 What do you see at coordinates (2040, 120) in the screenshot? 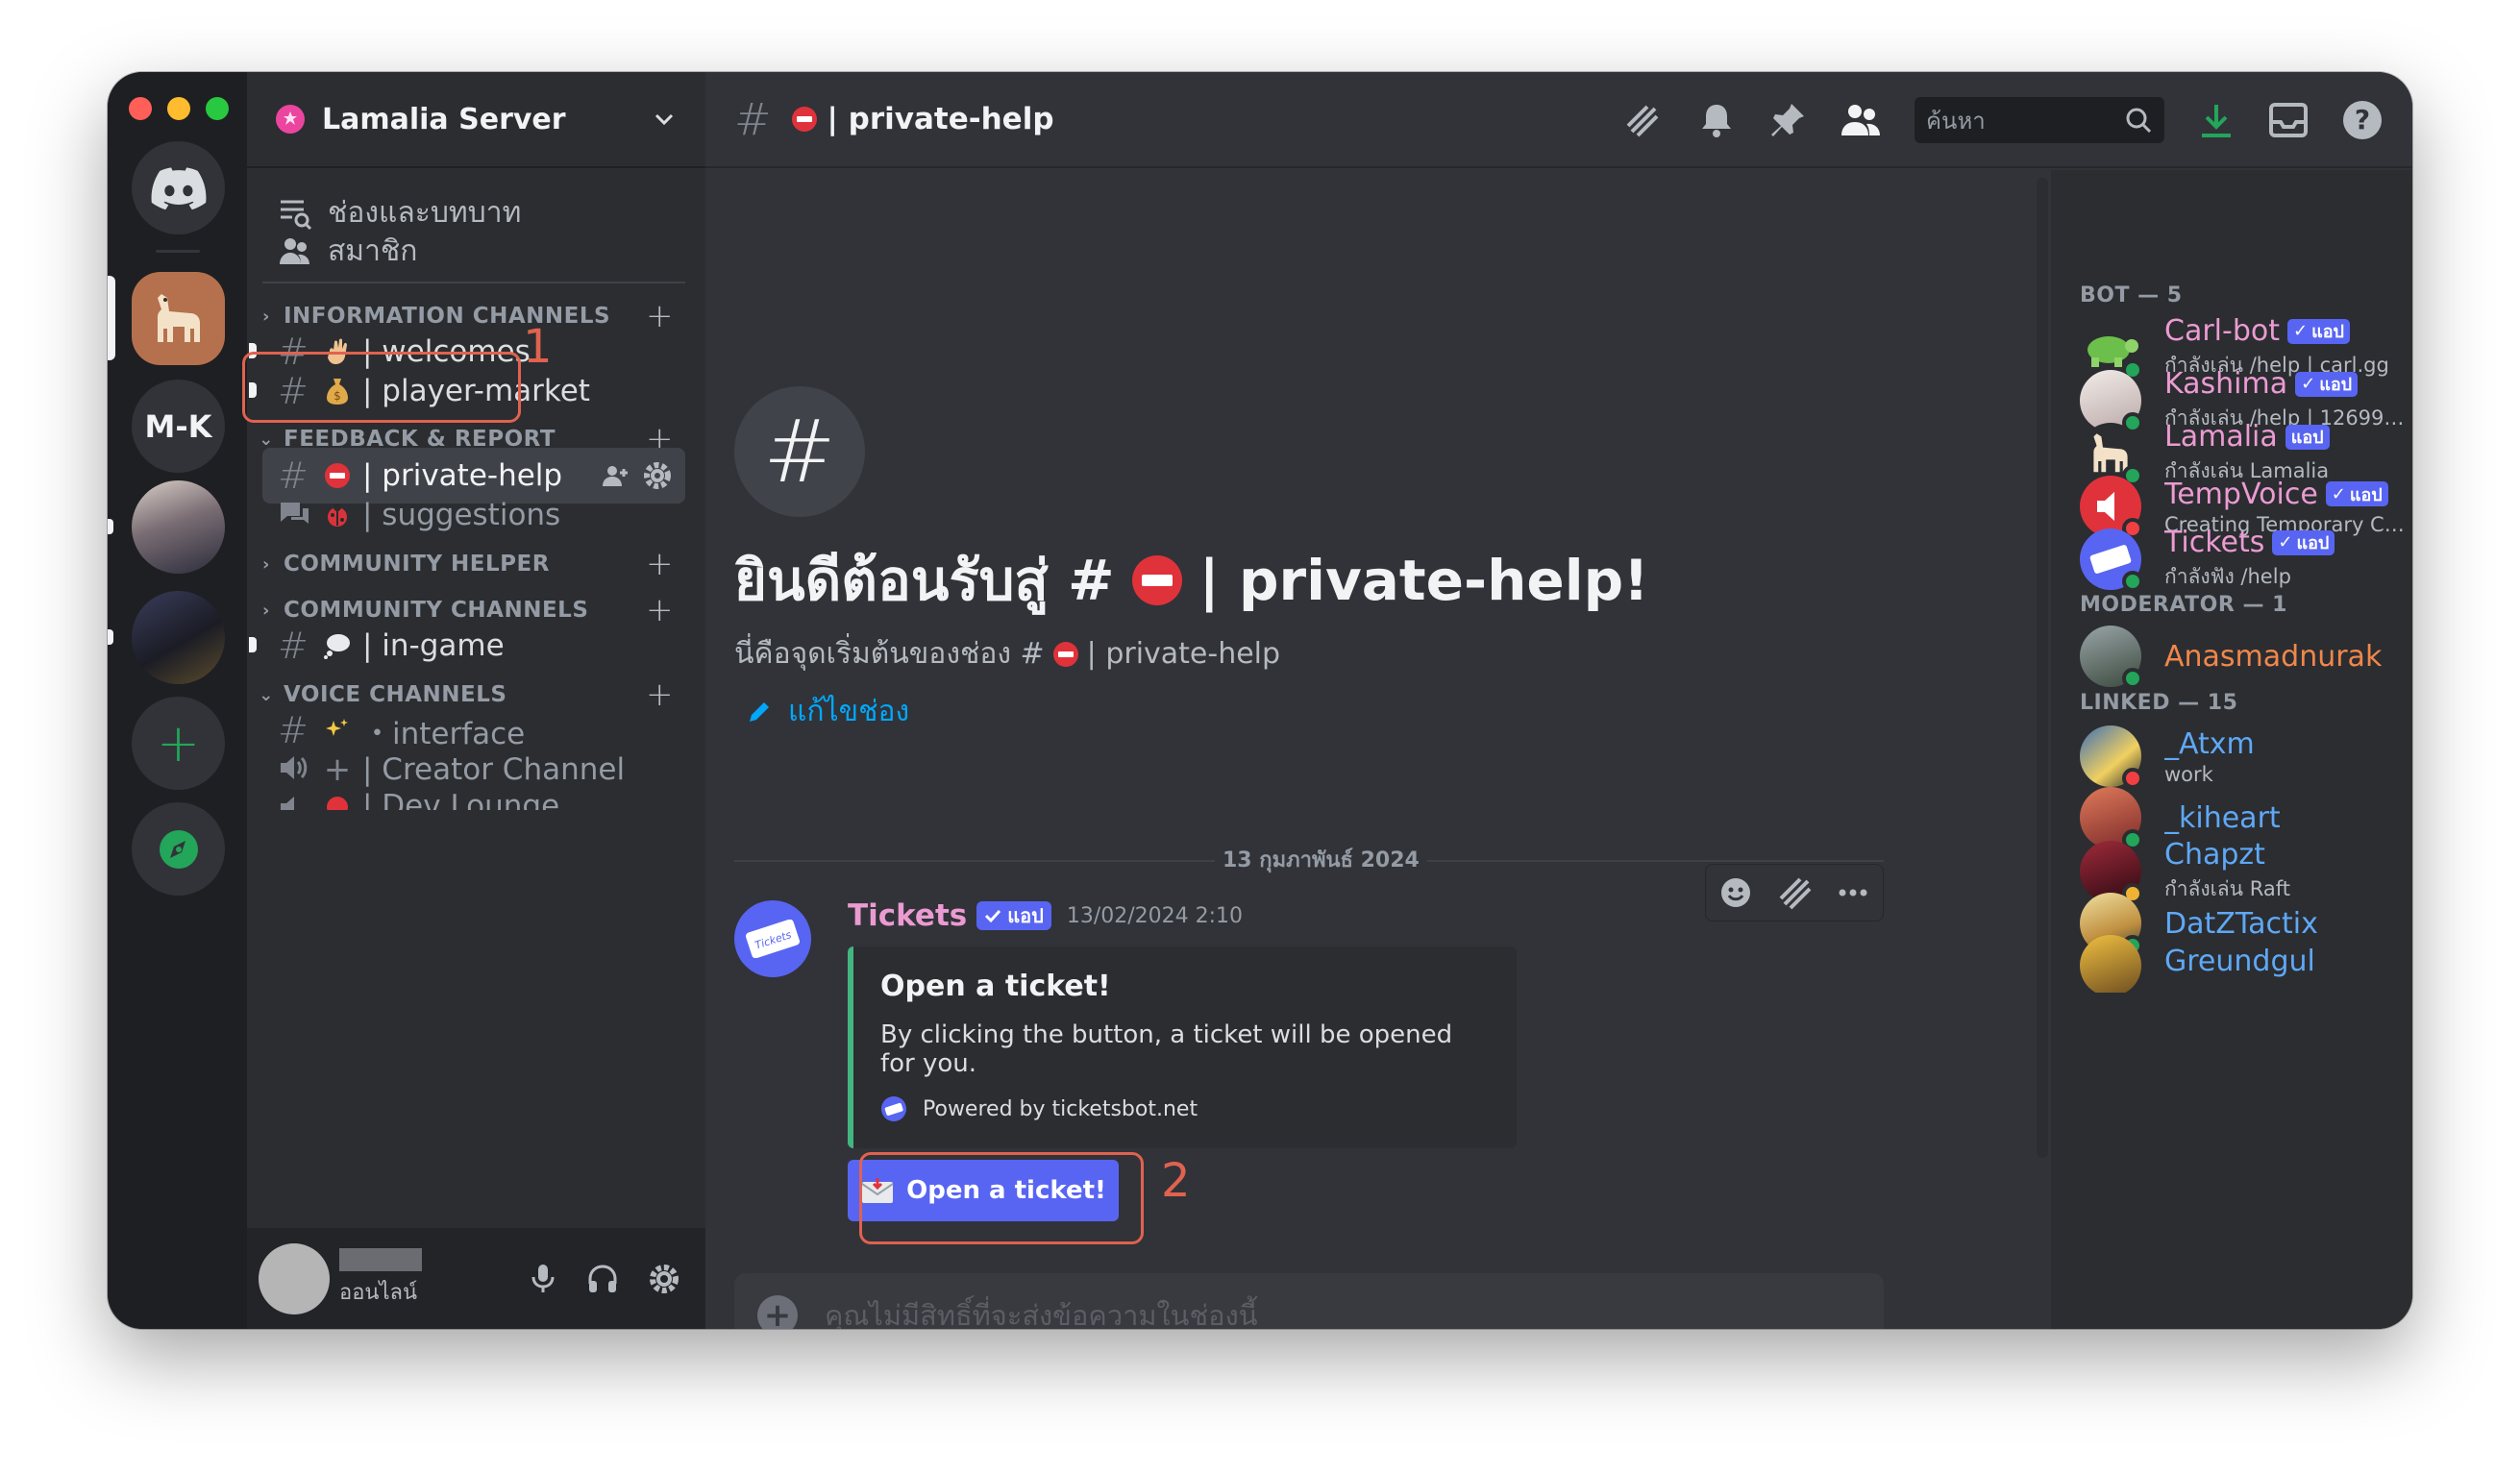
I see `search-input: ค้นหา` at bounding box center [2040, 120].